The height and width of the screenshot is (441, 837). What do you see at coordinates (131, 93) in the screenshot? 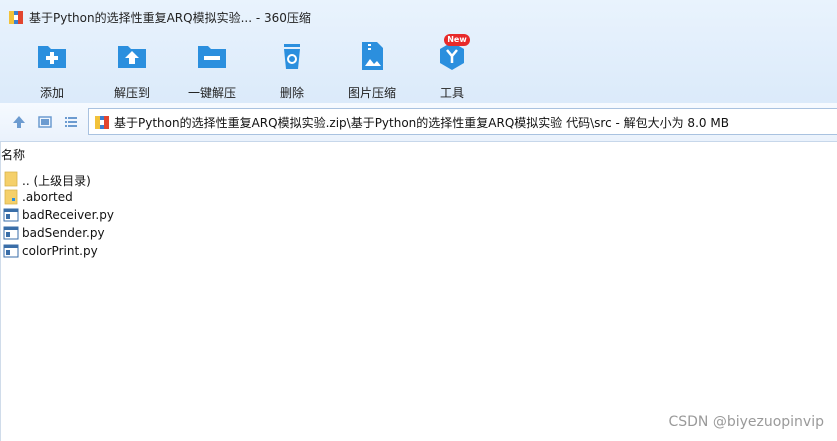
I see `extract-to-label: 解压到` at bounding box center [131, 93].